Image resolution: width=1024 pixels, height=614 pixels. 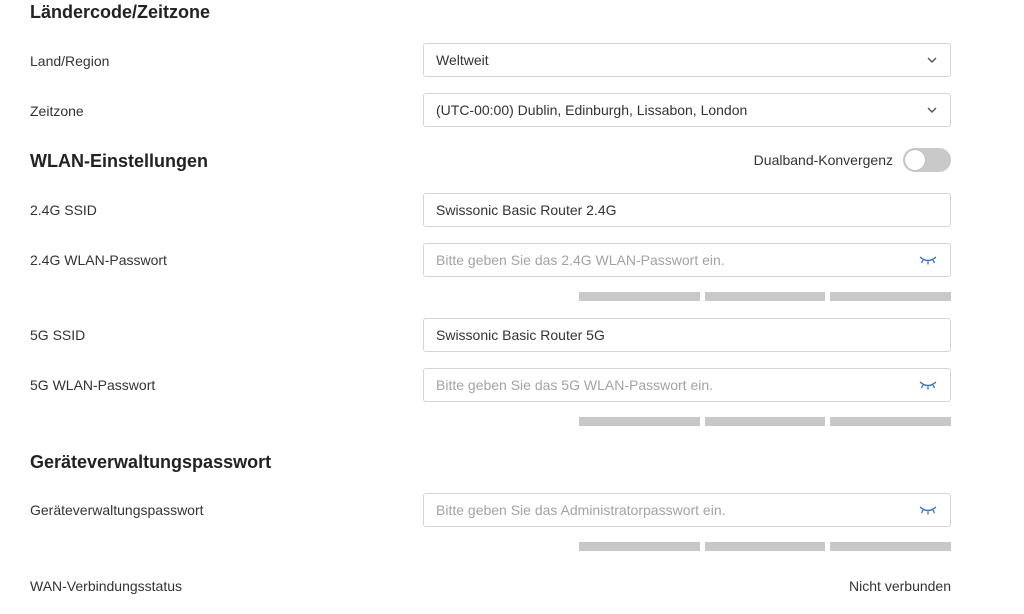 What do you see at coordinates (687, 210) in the screenshot?
I see `ssid24-input: Swissonic Basic Router 2.4G` at bounding box center [687, 210].